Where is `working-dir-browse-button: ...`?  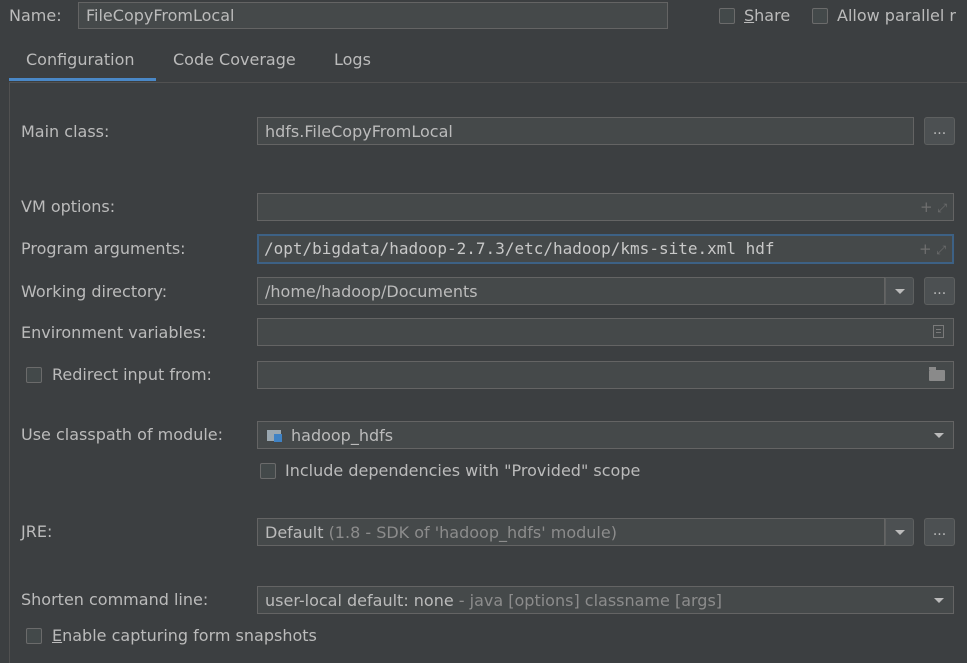
working-dir-browse-button: ... is located at coordinates (939, 291).